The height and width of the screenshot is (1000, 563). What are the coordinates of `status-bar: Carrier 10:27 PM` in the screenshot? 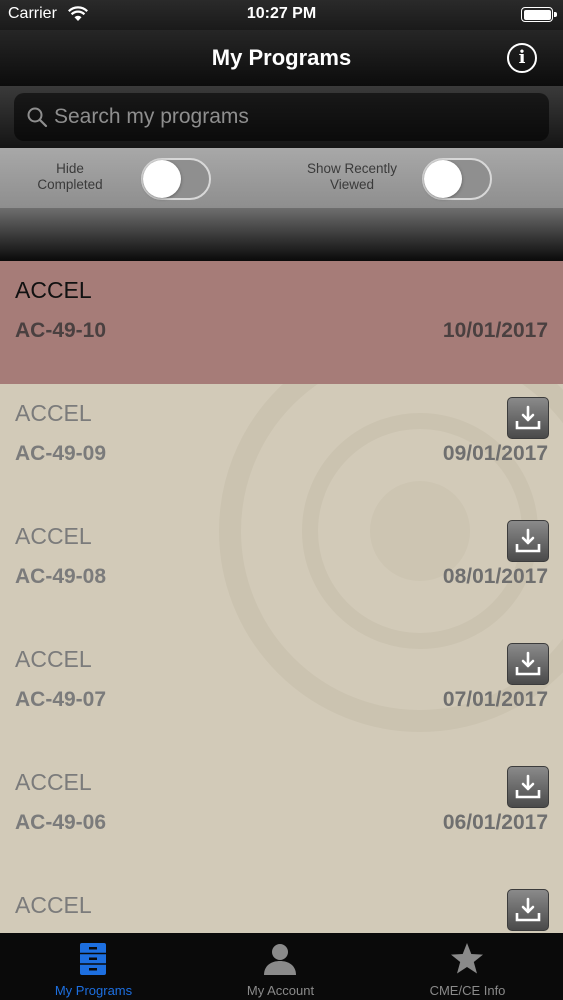 It's located at (281, 15).